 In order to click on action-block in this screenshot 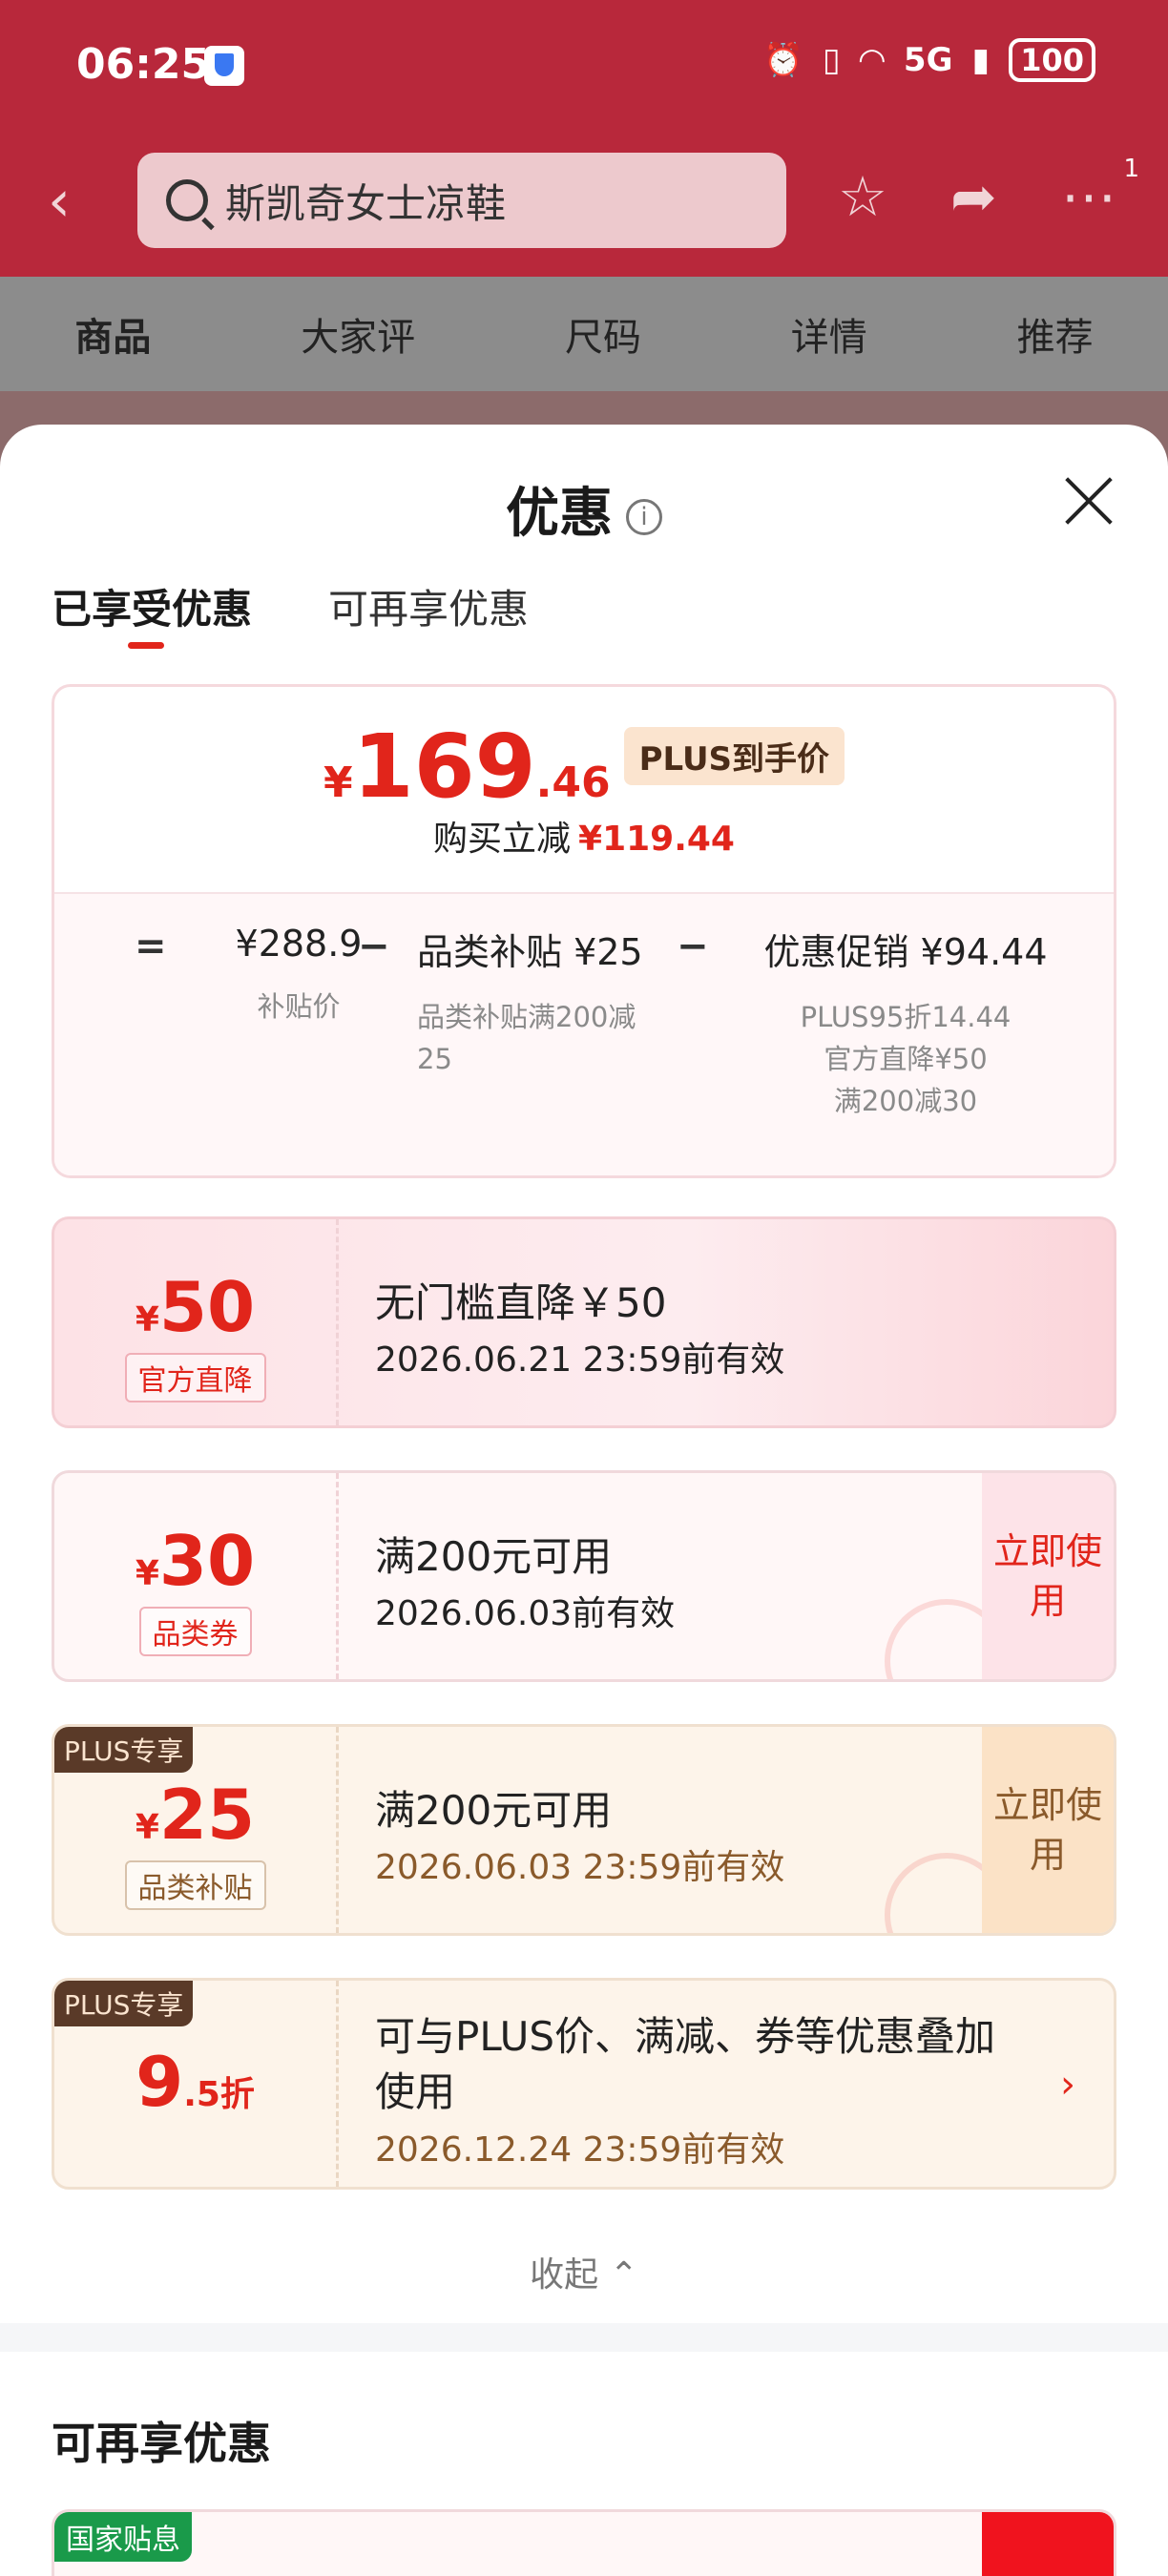, I will do `click(1048, 2544)`.